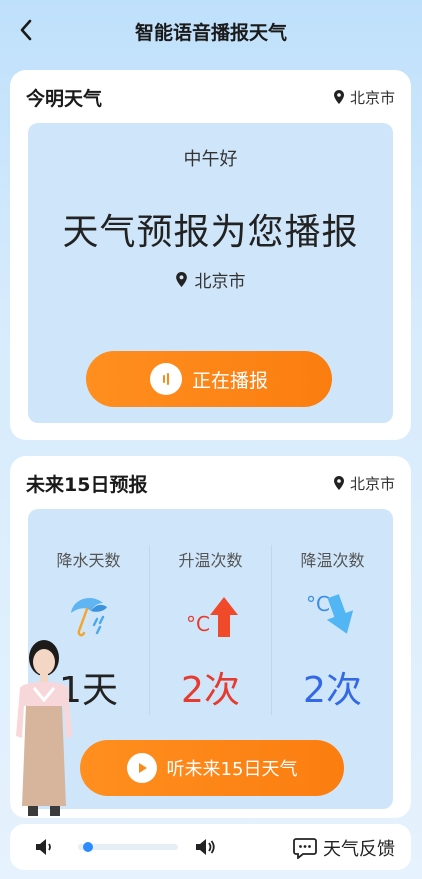 The image size is (422, 879). I want to click on stat-label: 降温次数, so click(332, 560).